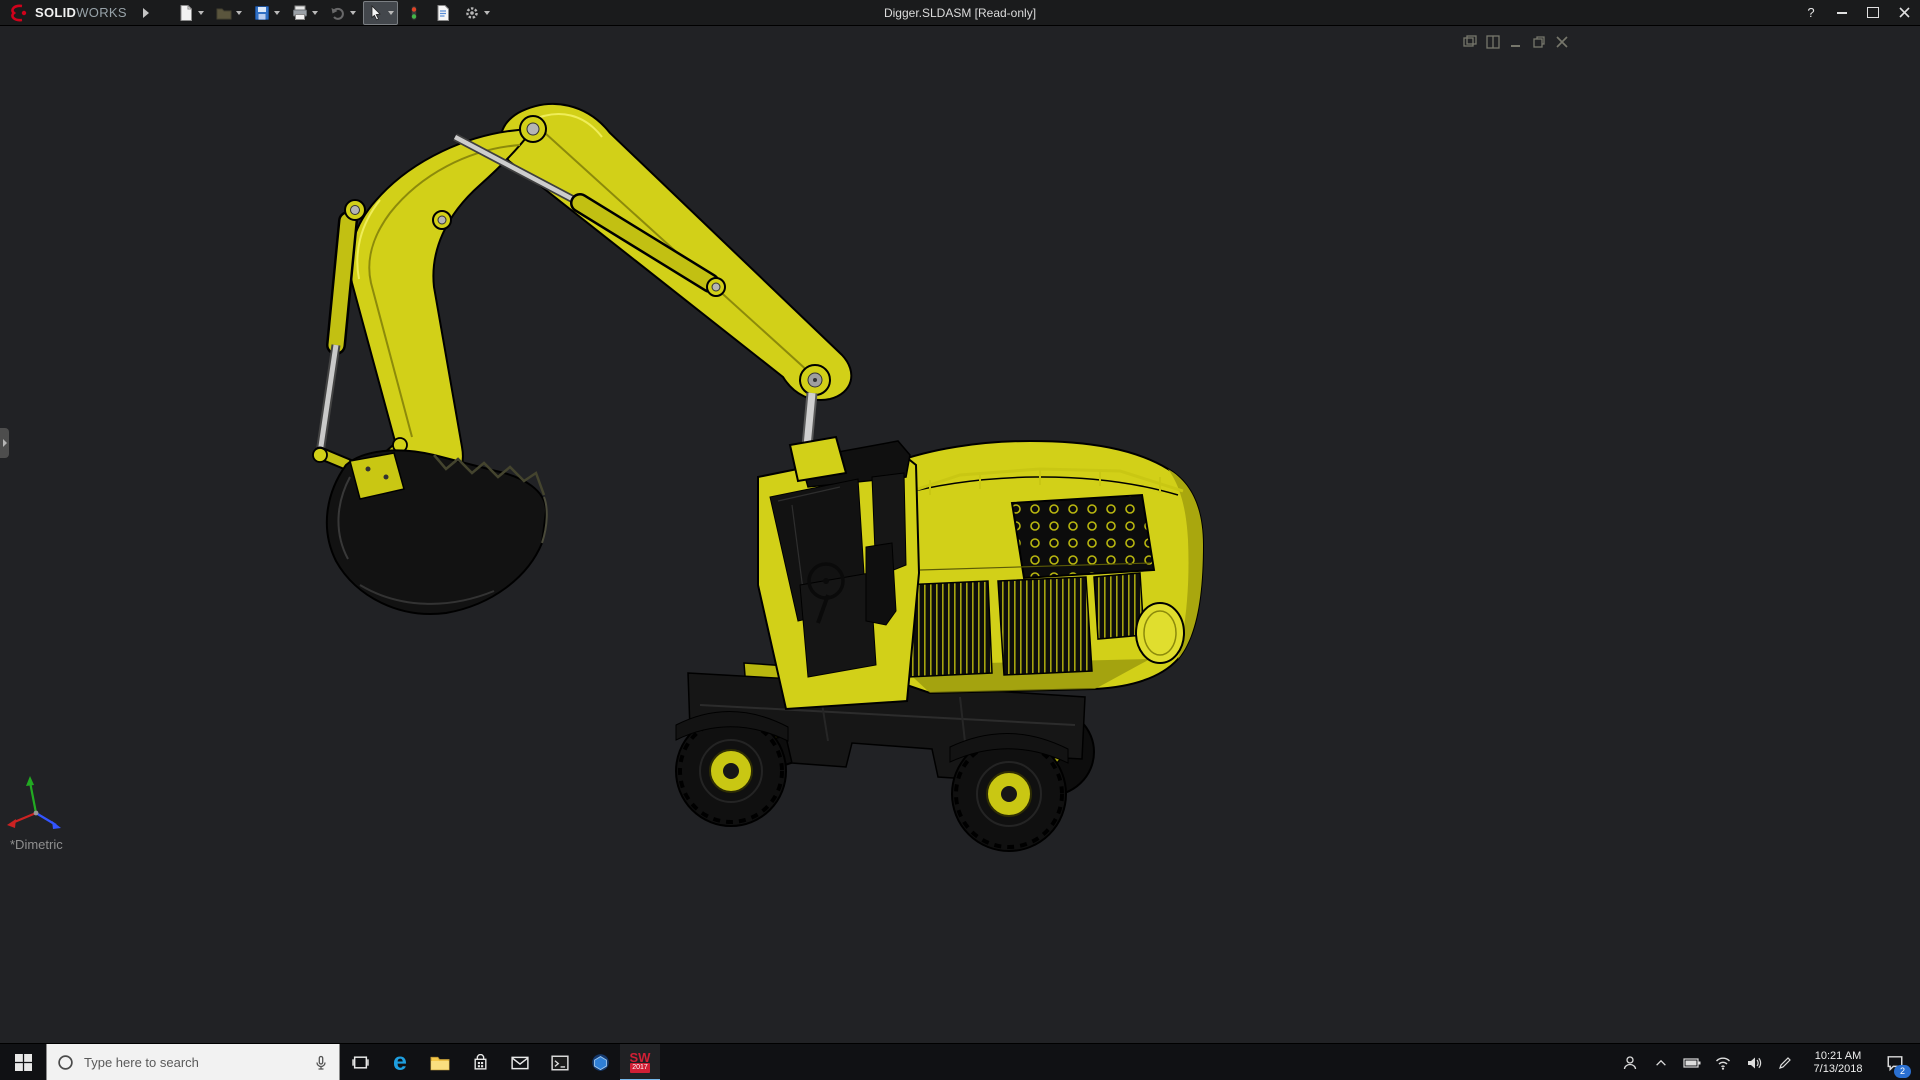 The height and width of the screenshot is (1080, 1920). I want to click on blue-cube-app-icon, so click(600, 1062).